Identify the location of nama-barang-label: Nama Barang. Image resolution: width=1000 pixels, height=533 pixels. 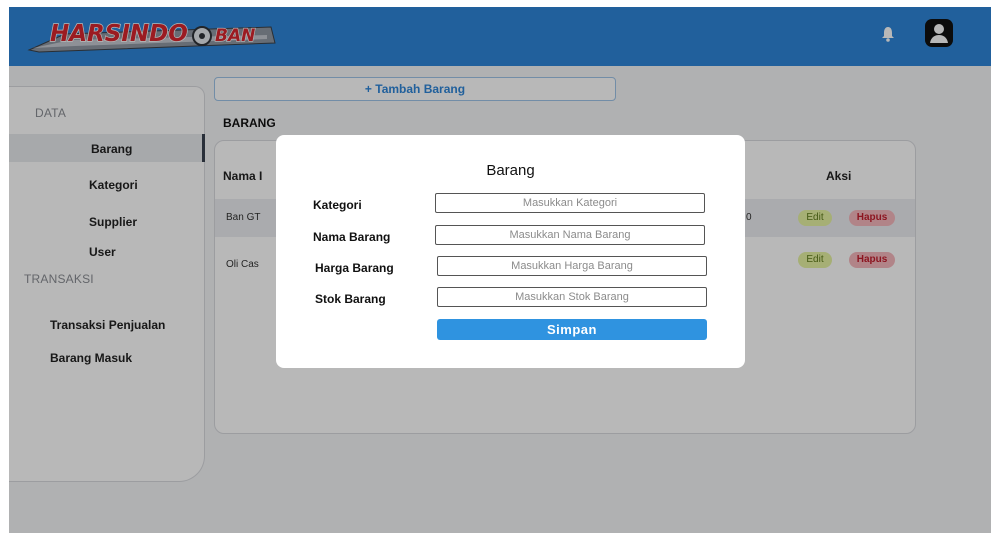
(352, 237).